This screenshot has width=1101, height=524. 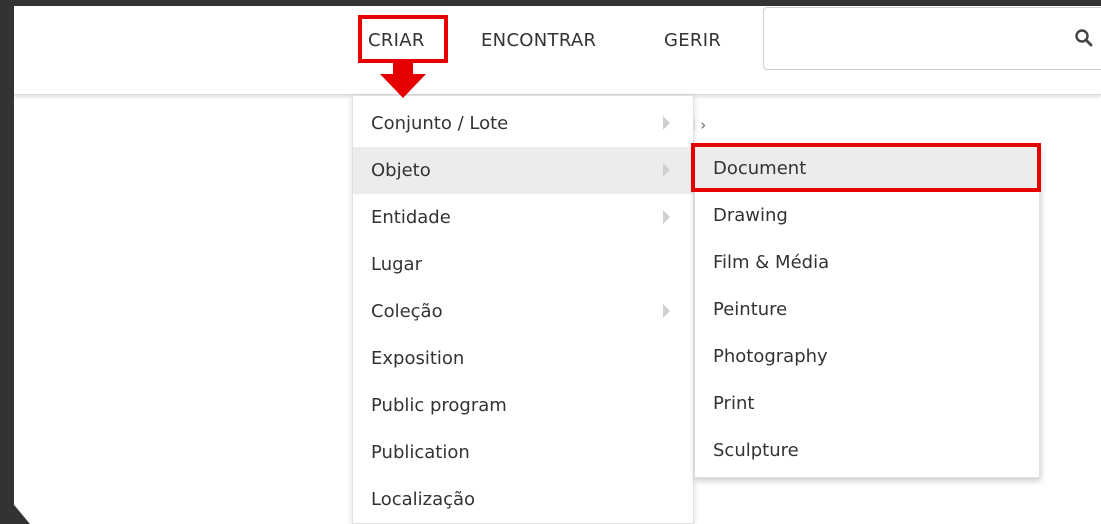 I want to click on nav-encontrar: ENCONTRAR, so click(x=538, y=40).